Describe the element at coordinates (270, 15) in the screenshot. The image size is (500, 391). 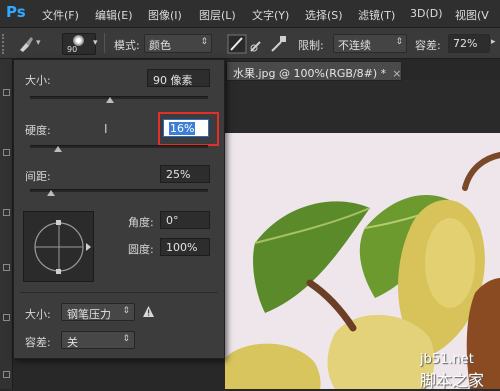
I see `menu-type: 文字(Y)` at that location.